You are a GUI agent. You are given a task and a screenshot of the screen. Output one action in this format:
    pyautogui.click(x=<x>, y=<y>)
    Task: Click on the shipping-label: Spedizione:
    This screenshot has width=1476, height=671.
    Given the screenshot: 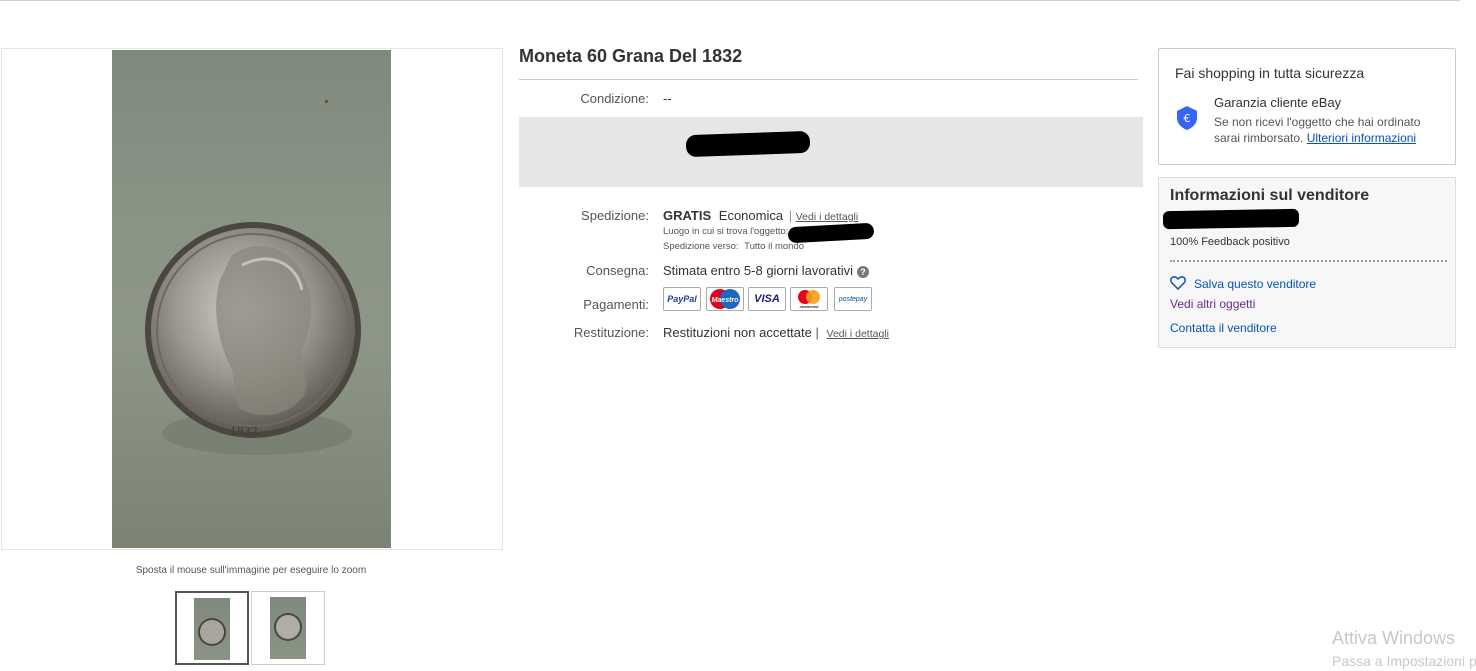 What is the action you would take?
    pyautogui.click(x=615, y=215)
    